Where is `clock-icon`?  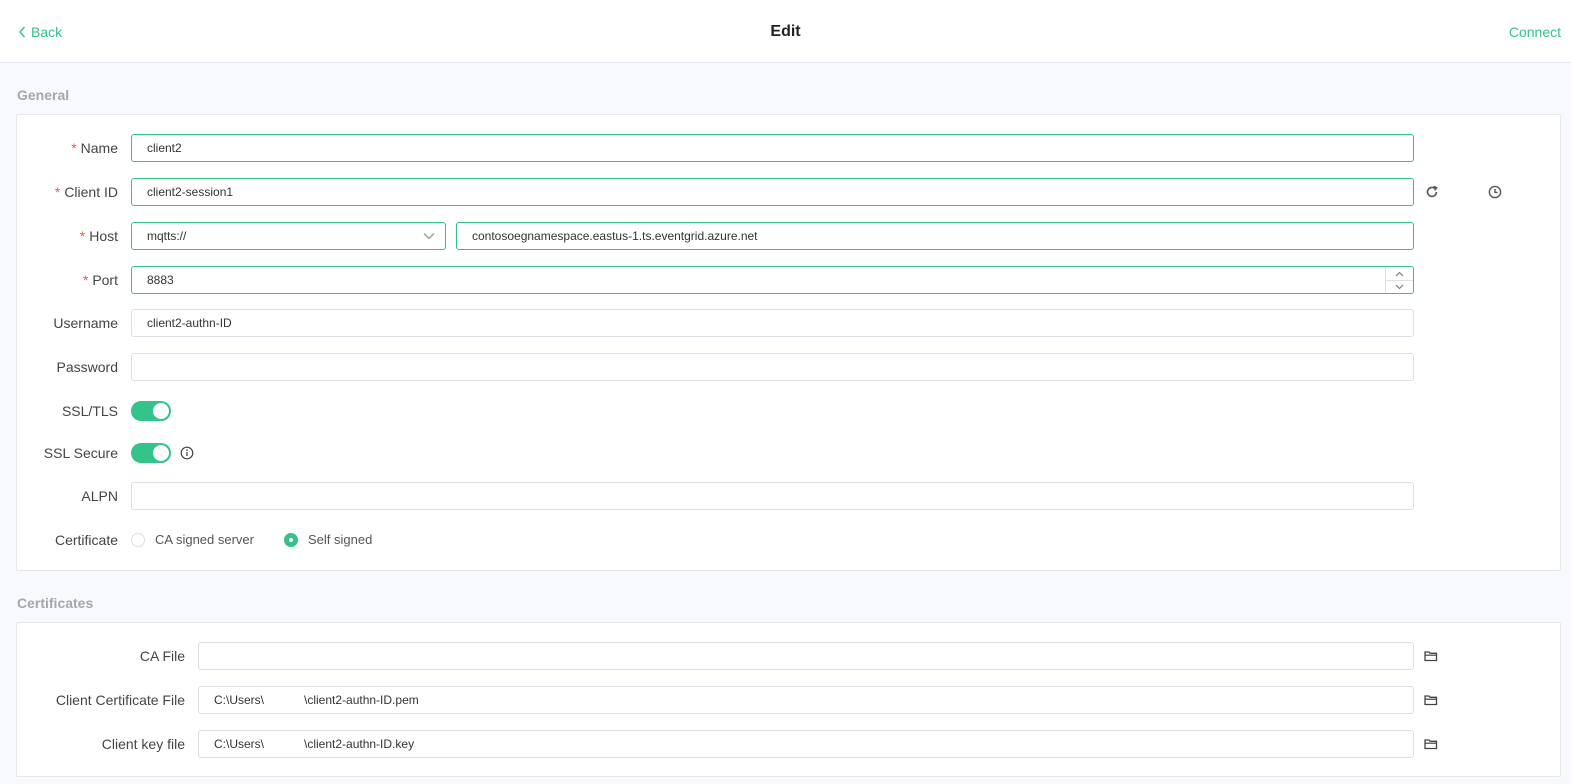
clock-icon is located at coordinates (1495, 192).